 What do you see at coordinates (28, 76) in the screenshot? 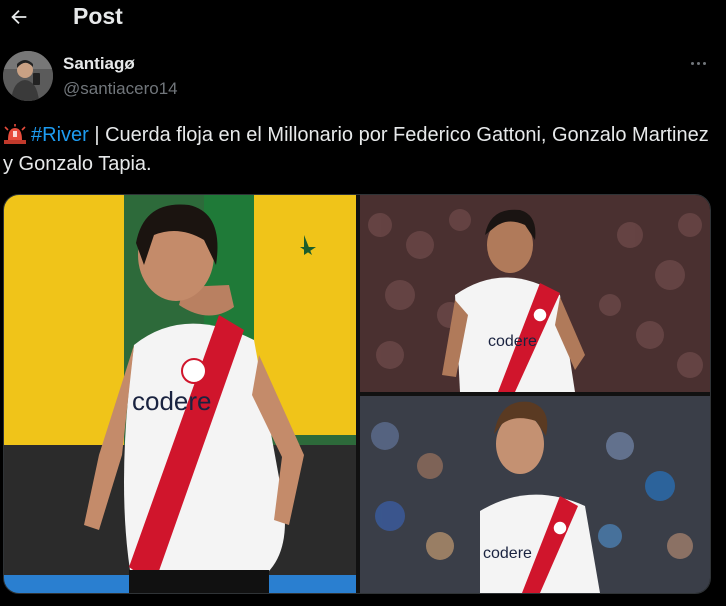
I see `avatar` at bounding box center [28, 76].